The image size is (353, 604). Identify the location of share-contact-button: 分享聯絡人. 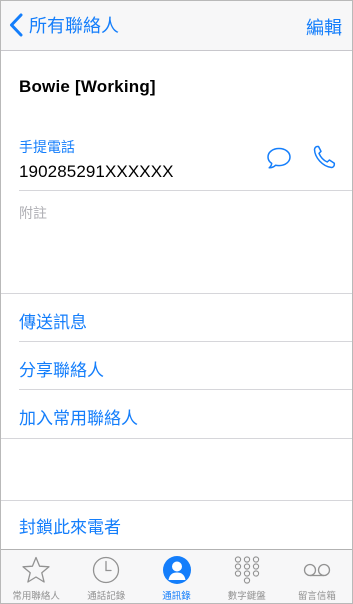
(61, 368).